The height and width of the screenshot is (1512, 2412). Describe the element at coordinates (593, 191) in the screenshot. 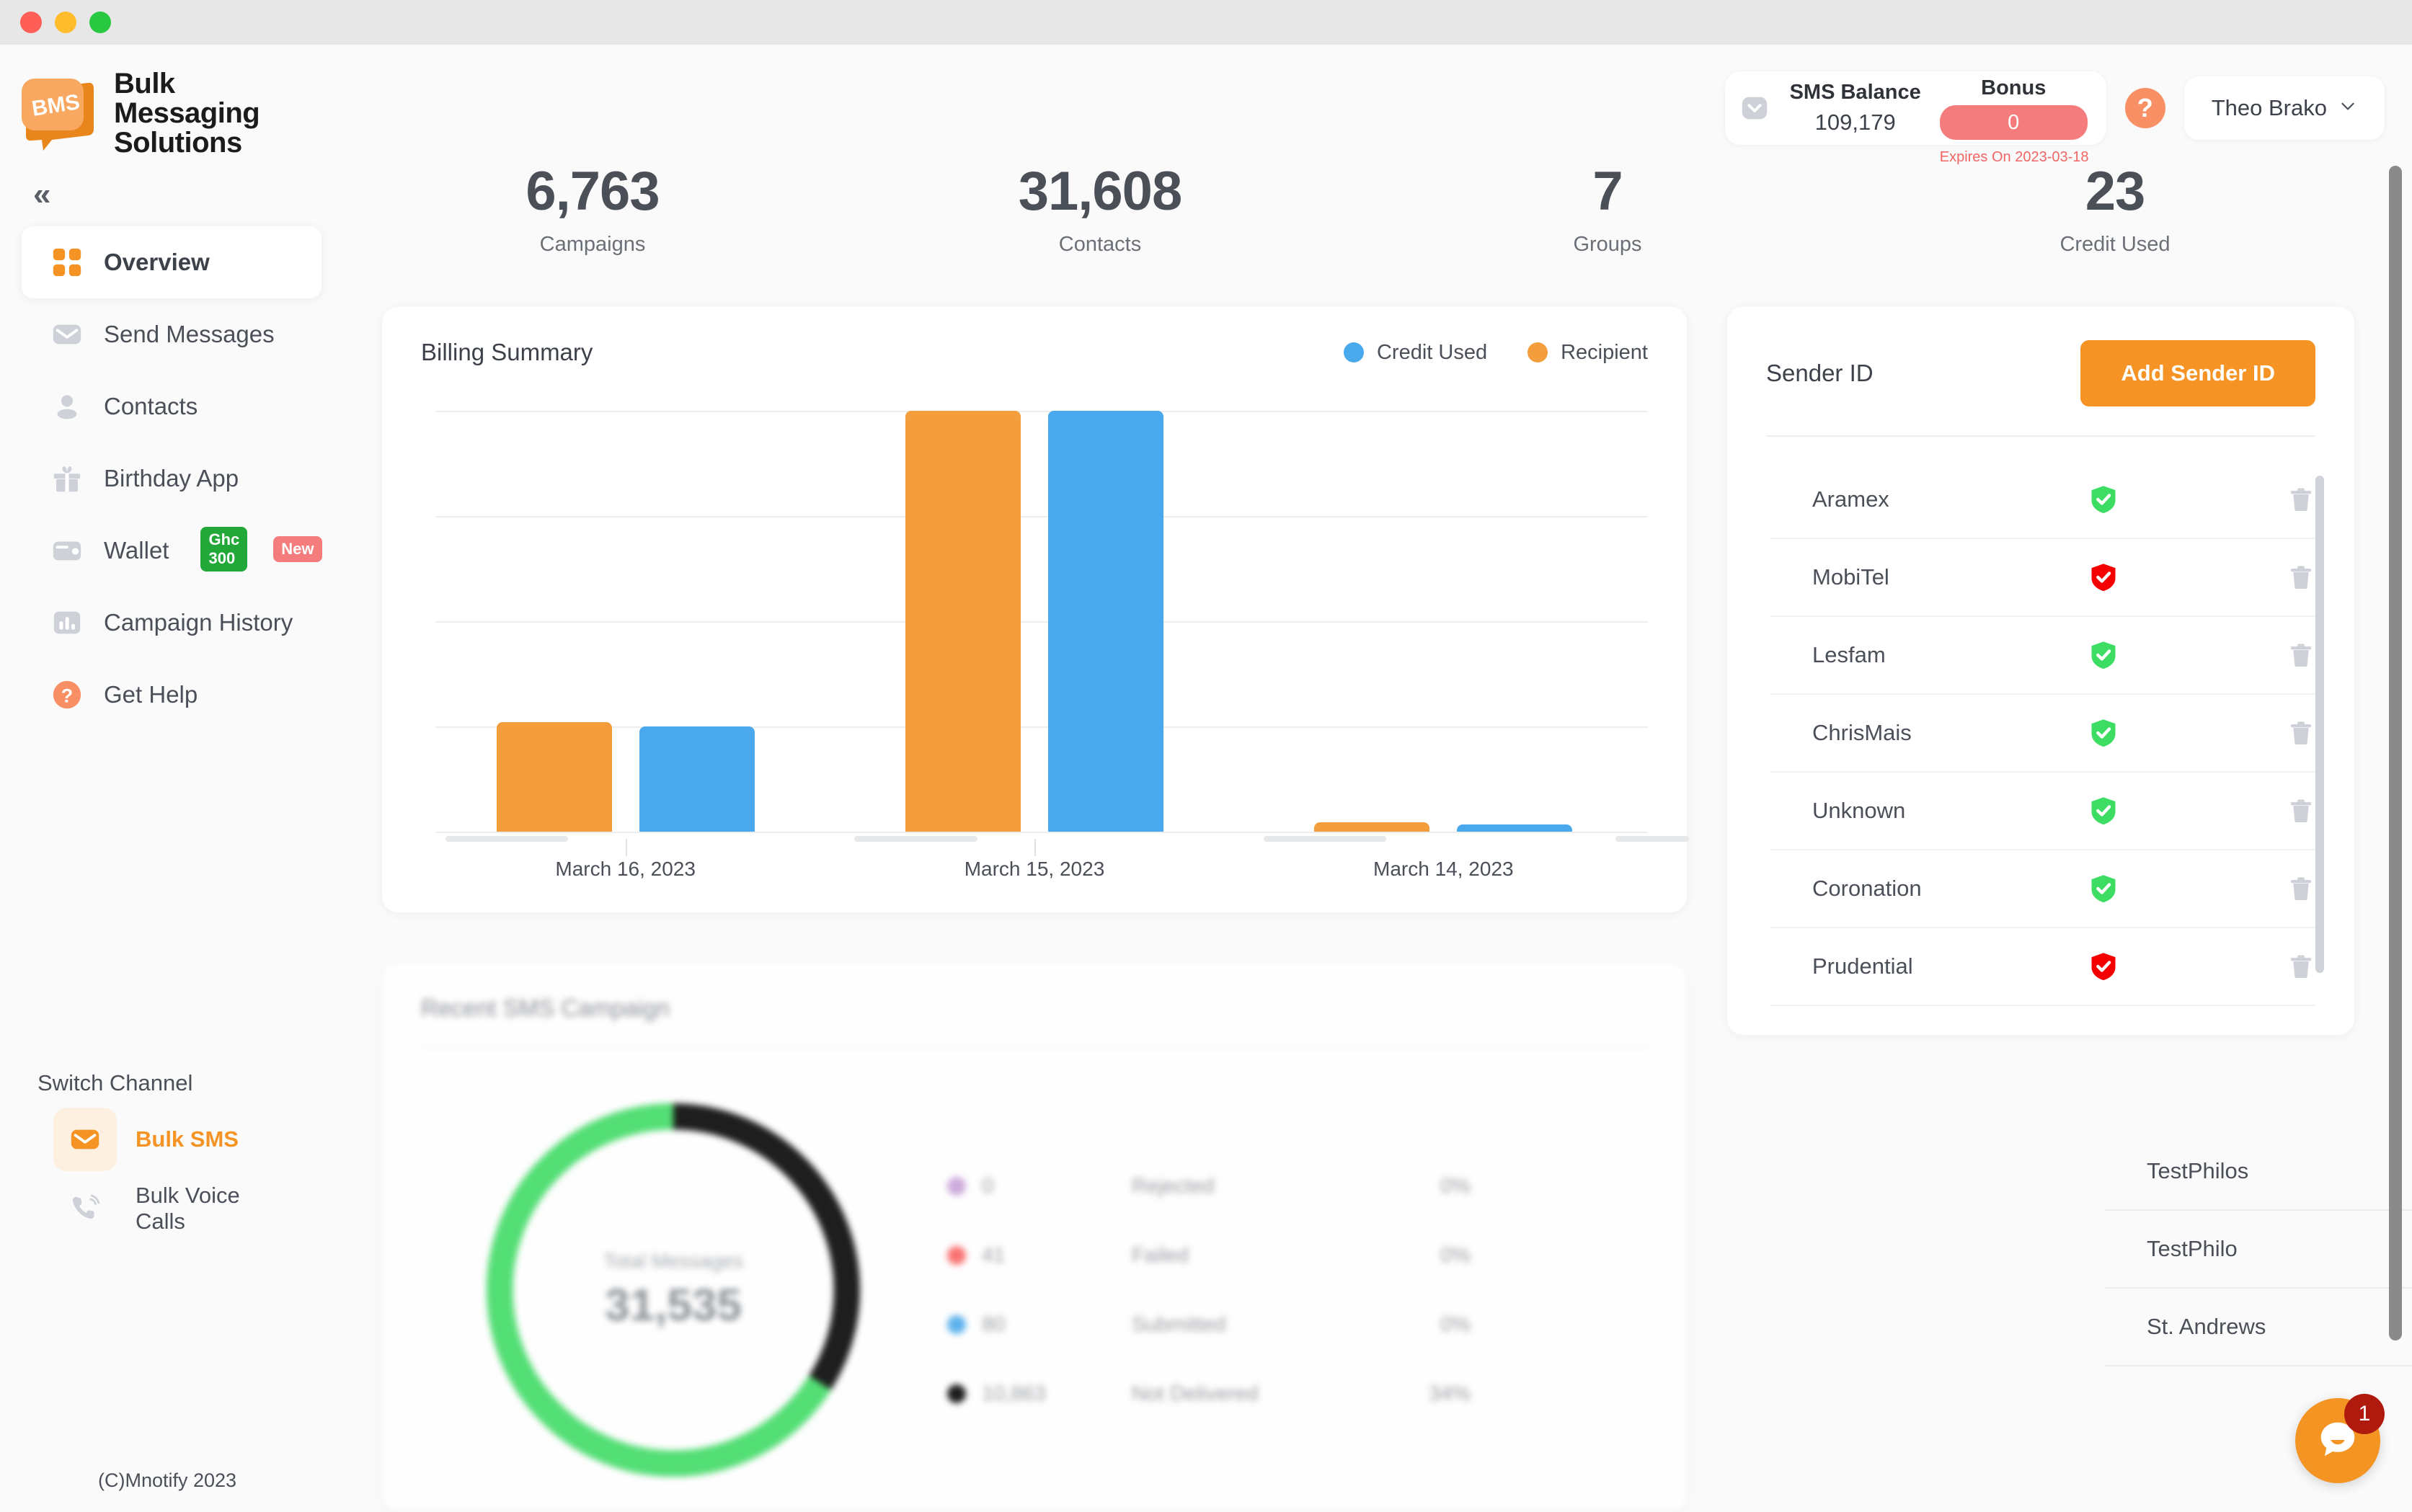

I see `stat-value: 6,763` at that location.